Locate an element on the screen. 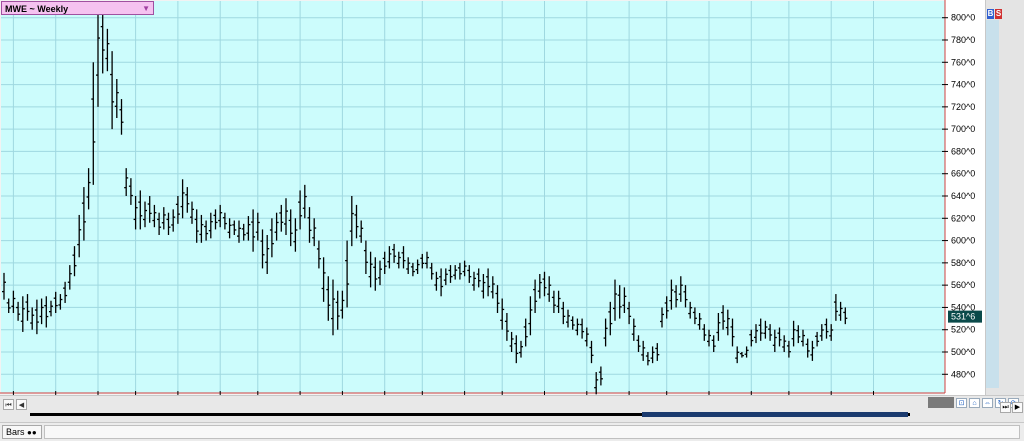 The width and height of the screenshot is (1024, 441). y-tick-label: 660^0 is located at coordinates (963, 174).